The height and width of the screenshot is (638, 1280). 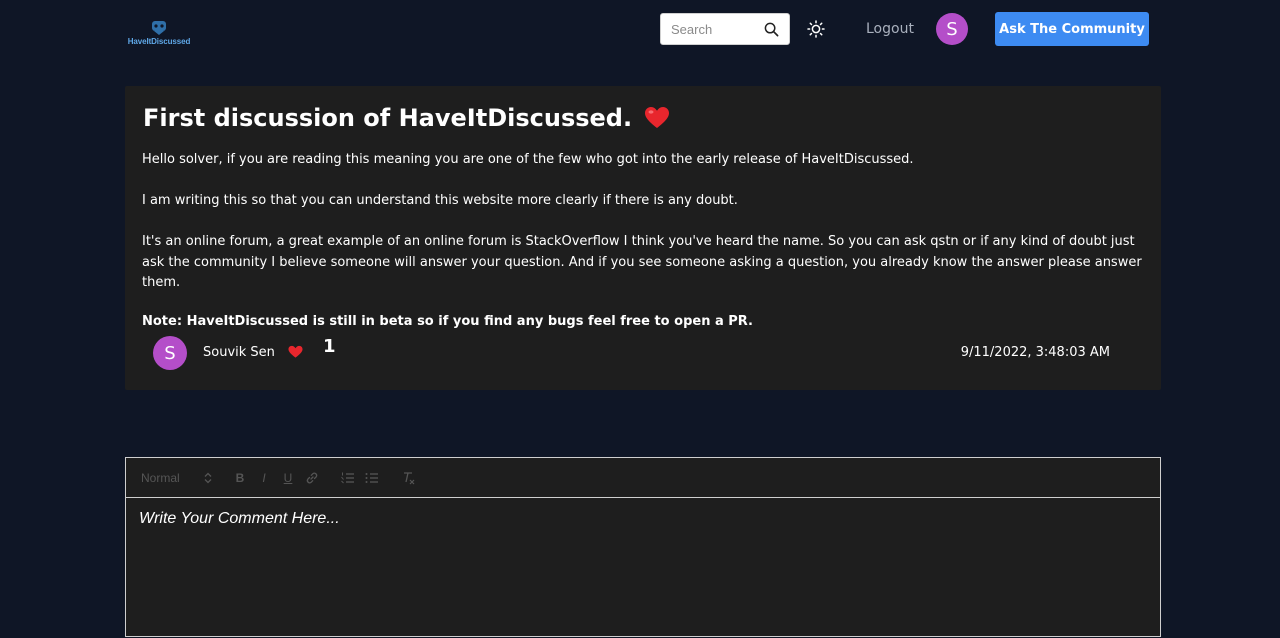 What do you see at coordinates (890, 29) in the screenshot?
I see `logout-link: Logout` at bounding box center [890, 29].